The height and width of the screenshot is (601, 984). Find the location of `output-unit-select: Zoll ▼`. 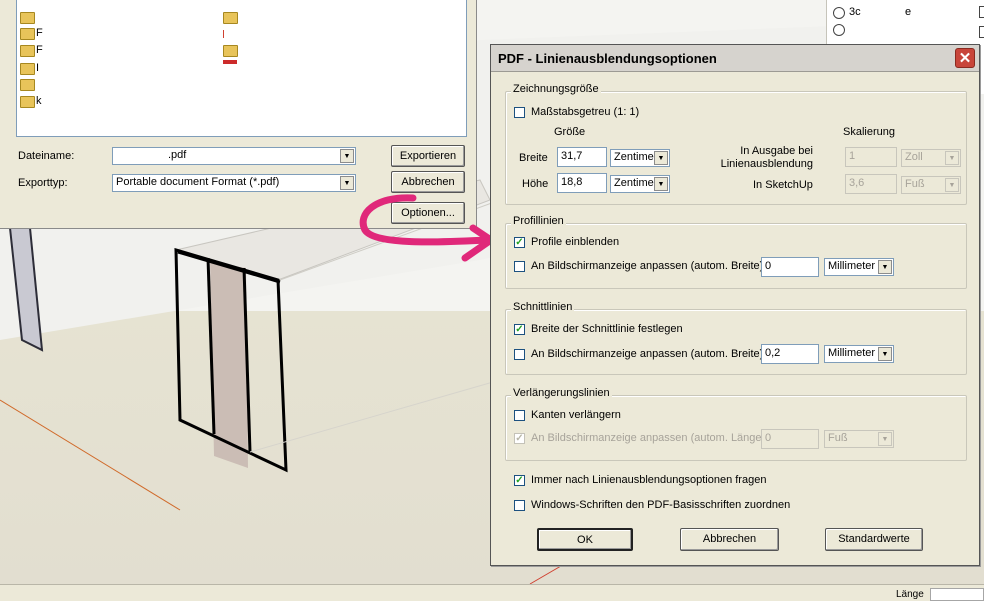

output-unit-select: Zoll ▼ is located at coordinates (931, 158).